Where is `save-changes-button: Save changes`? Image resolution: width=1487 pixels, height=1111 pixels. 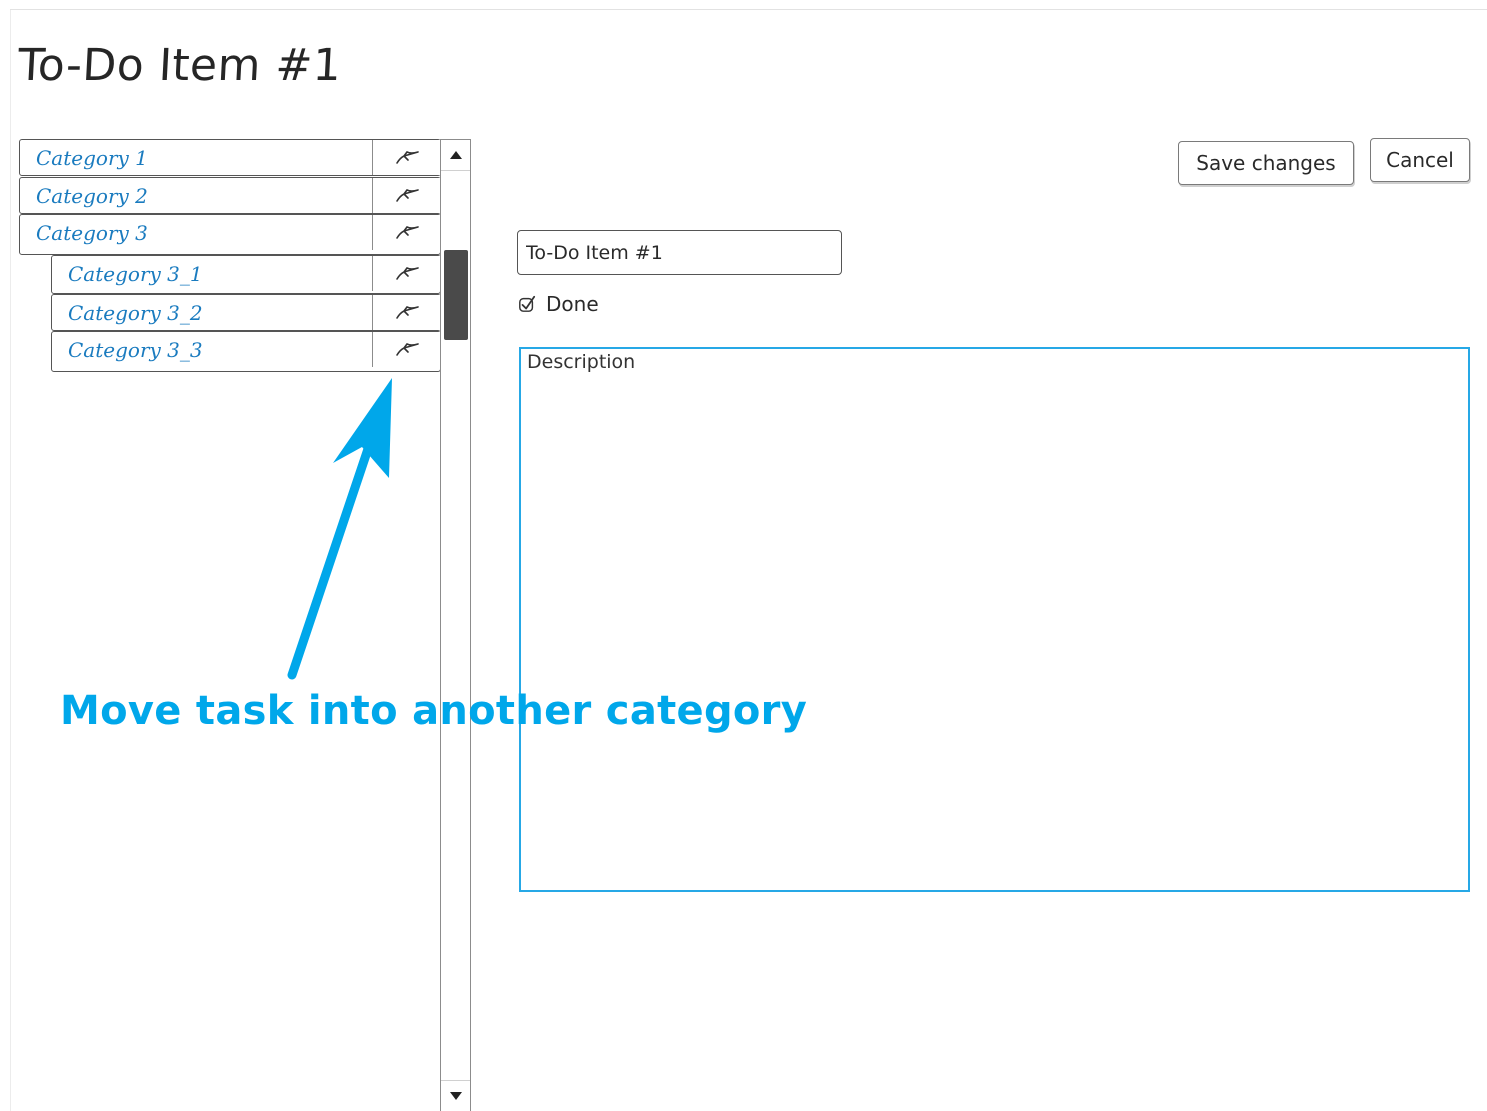 save-changes-button: Save changes is located at coordinates (1266, 163).